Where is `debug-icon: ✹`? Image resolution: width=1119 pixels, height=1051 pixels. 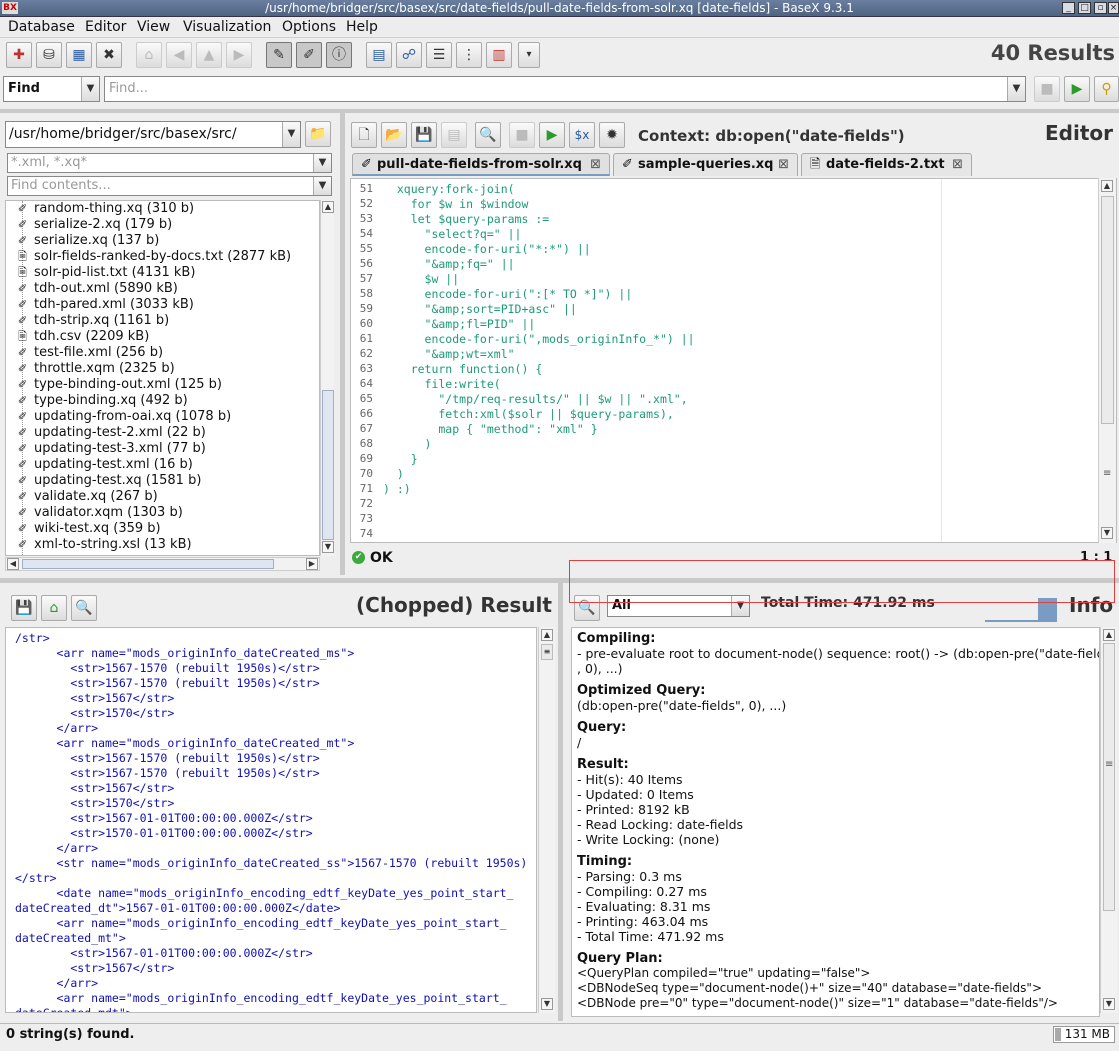
debug-icon: ✹ is located at coordinates (612, 135).